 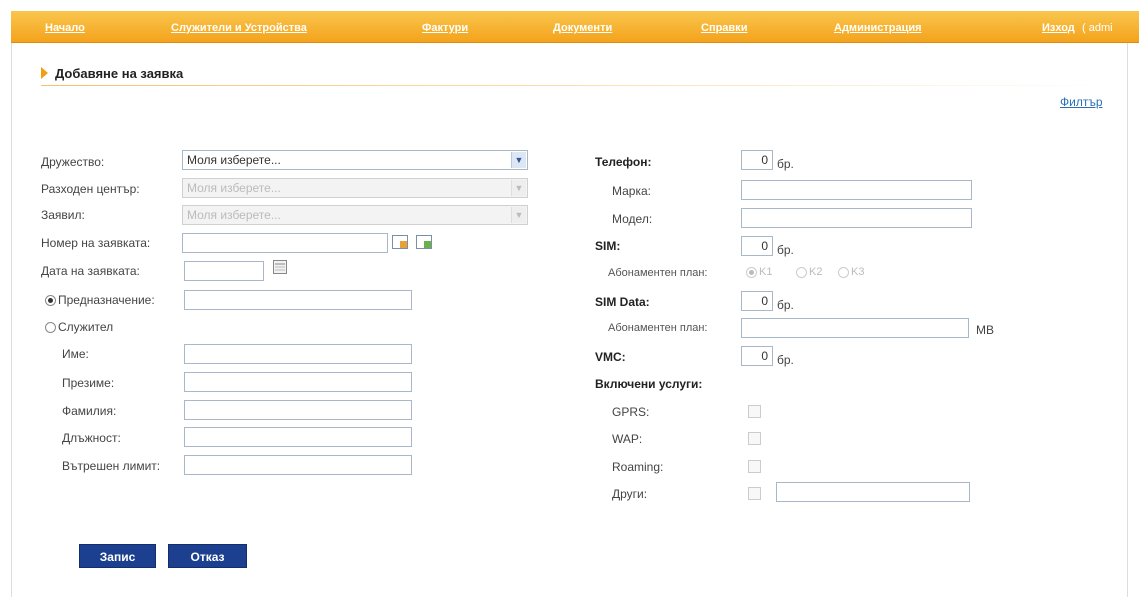 I want to click on request-number-label: Номер на заявката:, so click(x=96, y=243).